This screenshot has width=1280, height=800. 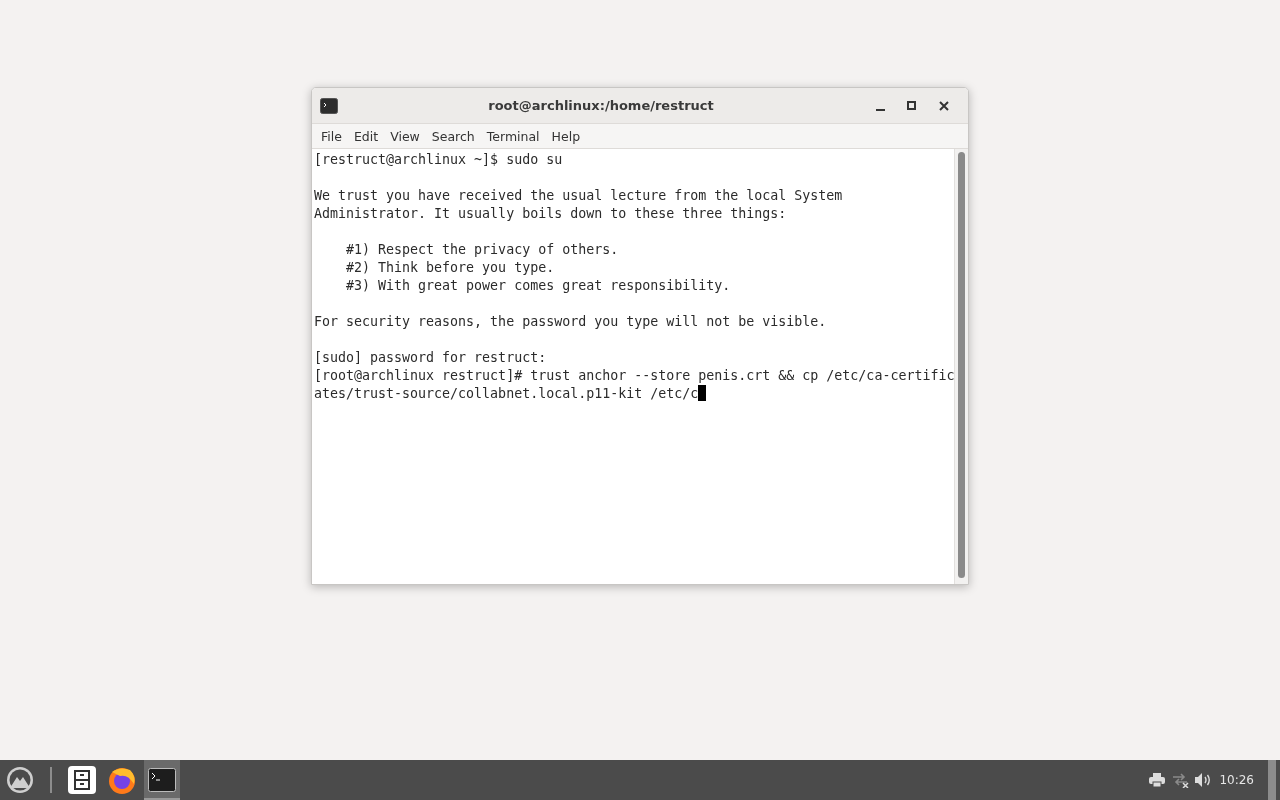 I want to click on minimize-icon, so click(x=880, y=109).